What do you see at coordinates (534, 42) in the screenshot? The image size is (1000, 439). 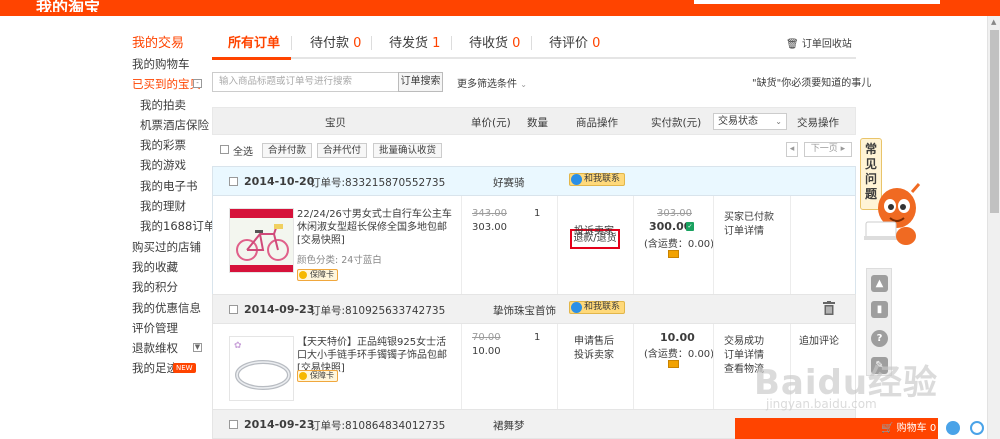 I see `order-tabs: 所有订单 待付款 0 待发货 1 待收货 0 待评价 0 🗑 订单回收站` at bounding box center [534, 42].